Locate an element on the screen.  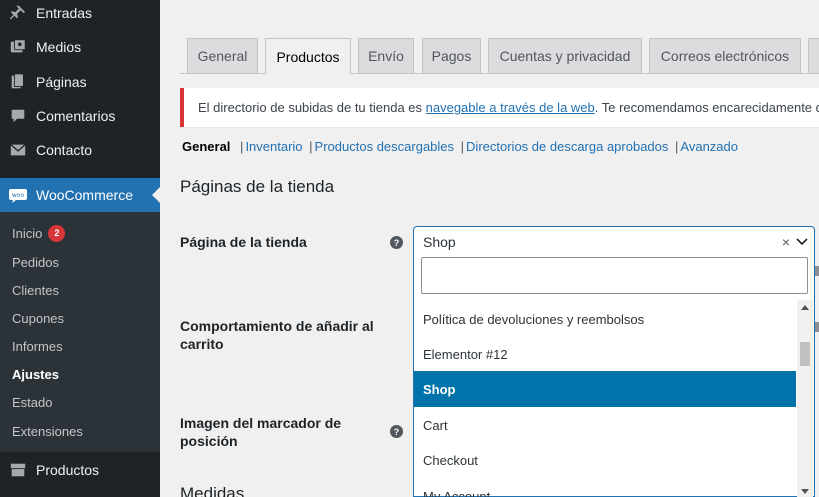
submenu-inicio: Inicio 2 is located at coordinates (39, 233).